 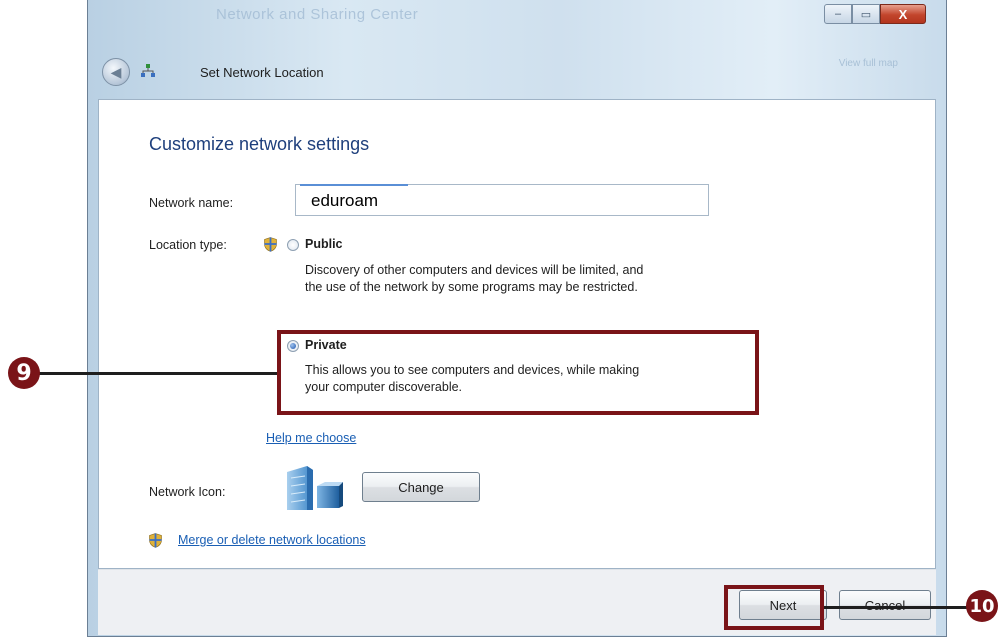 I want to click on help-me-choose-link: Help me choose, so click(x=311, y=438).